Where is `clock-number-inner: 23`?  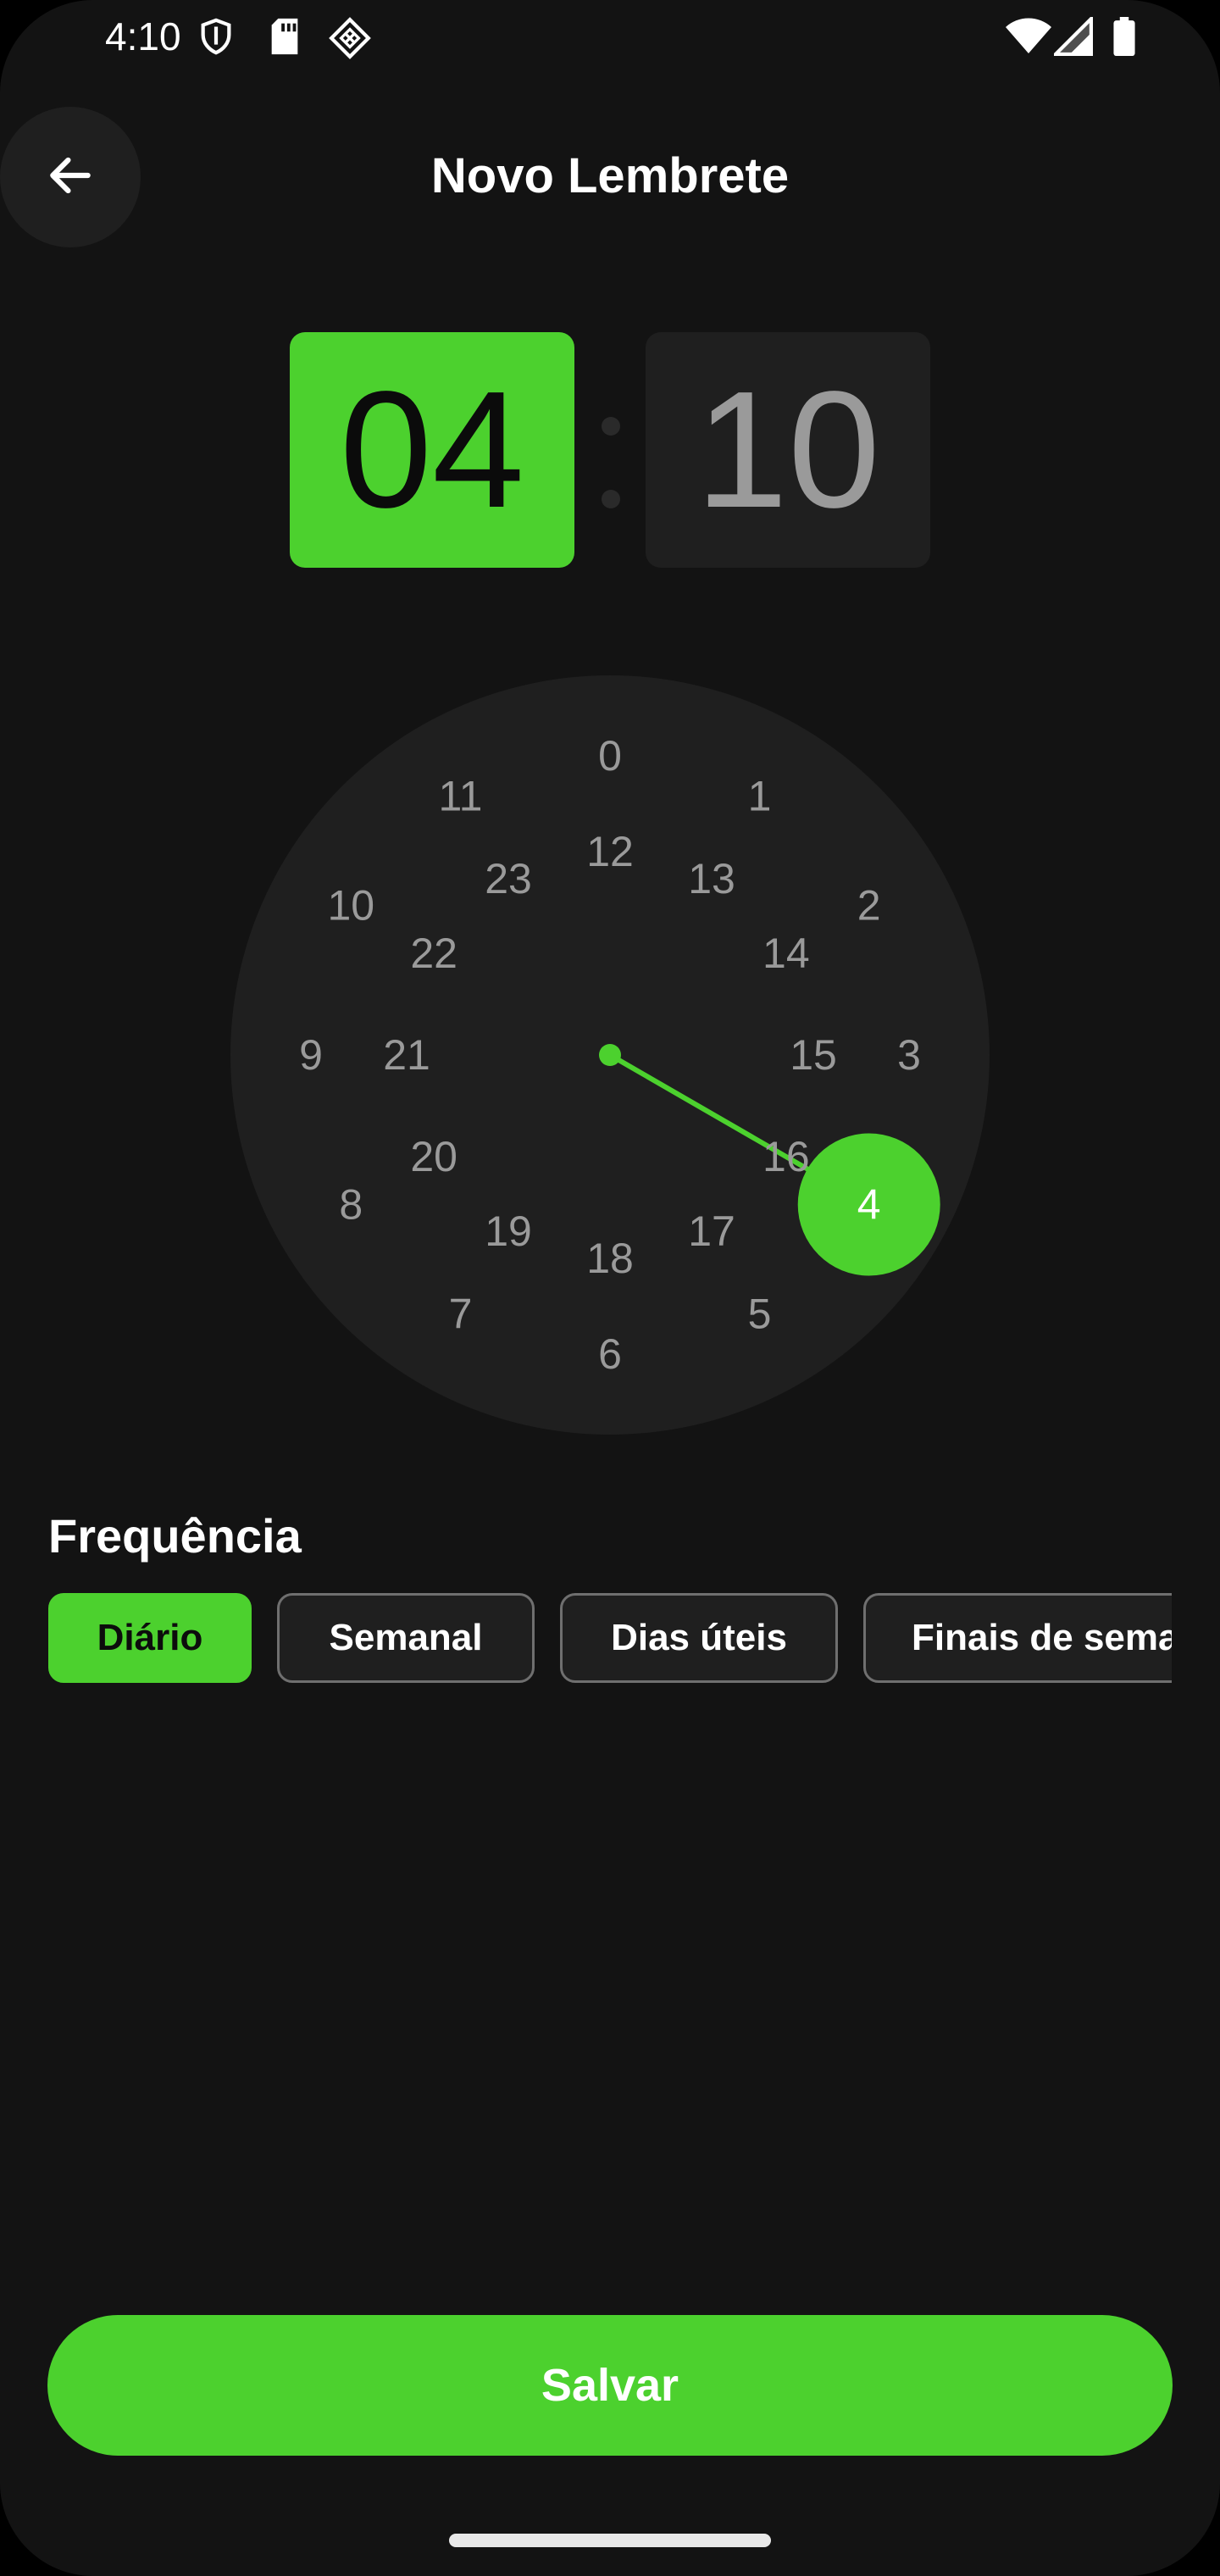
clock-number-inner: 23 is located at coordinates (508, 878).